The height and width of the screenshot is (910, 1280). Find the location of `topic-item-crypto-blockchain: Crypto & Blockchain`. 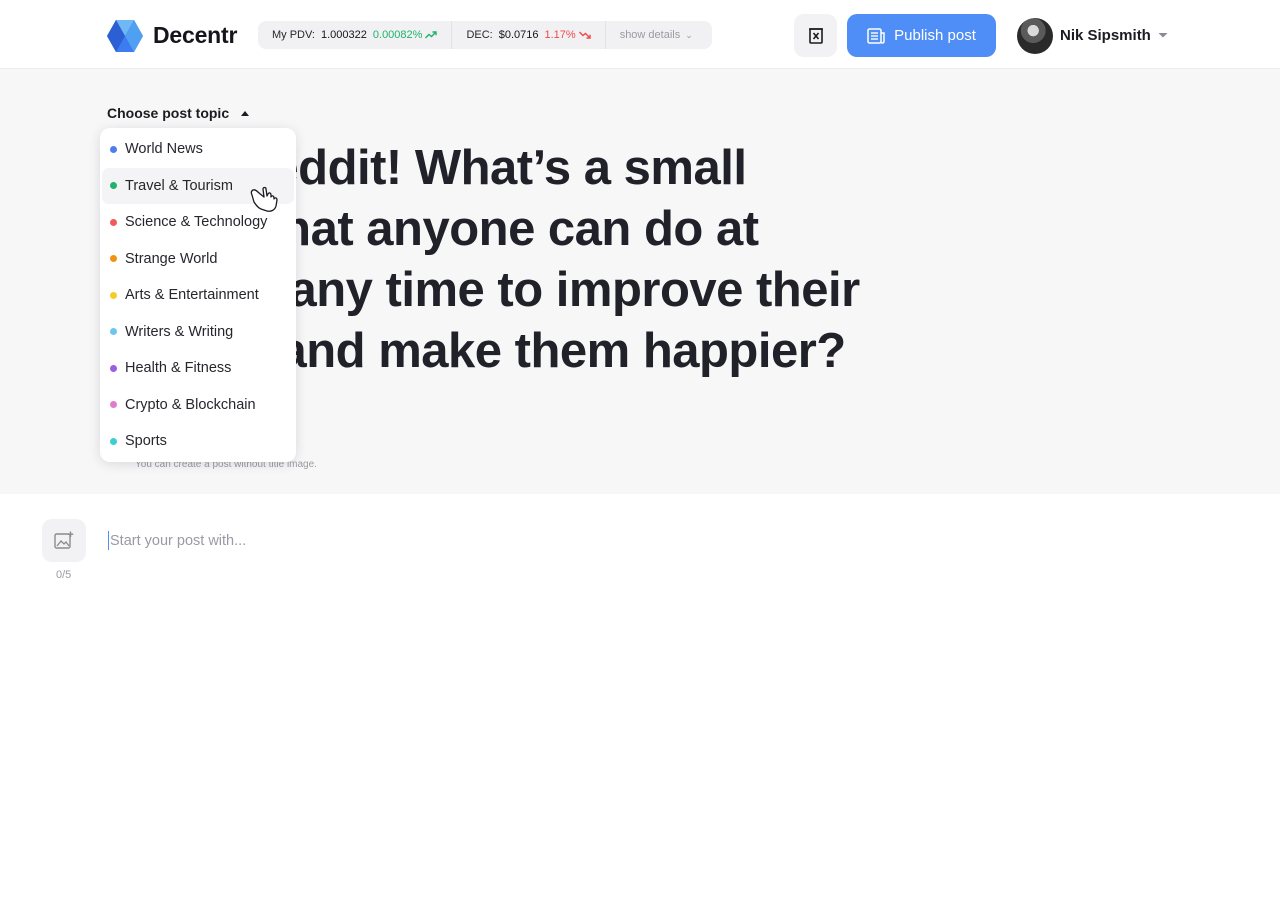

topic-item-crypto-blockchain: Crypto & Blockchain is located at coordinates (198, 405).